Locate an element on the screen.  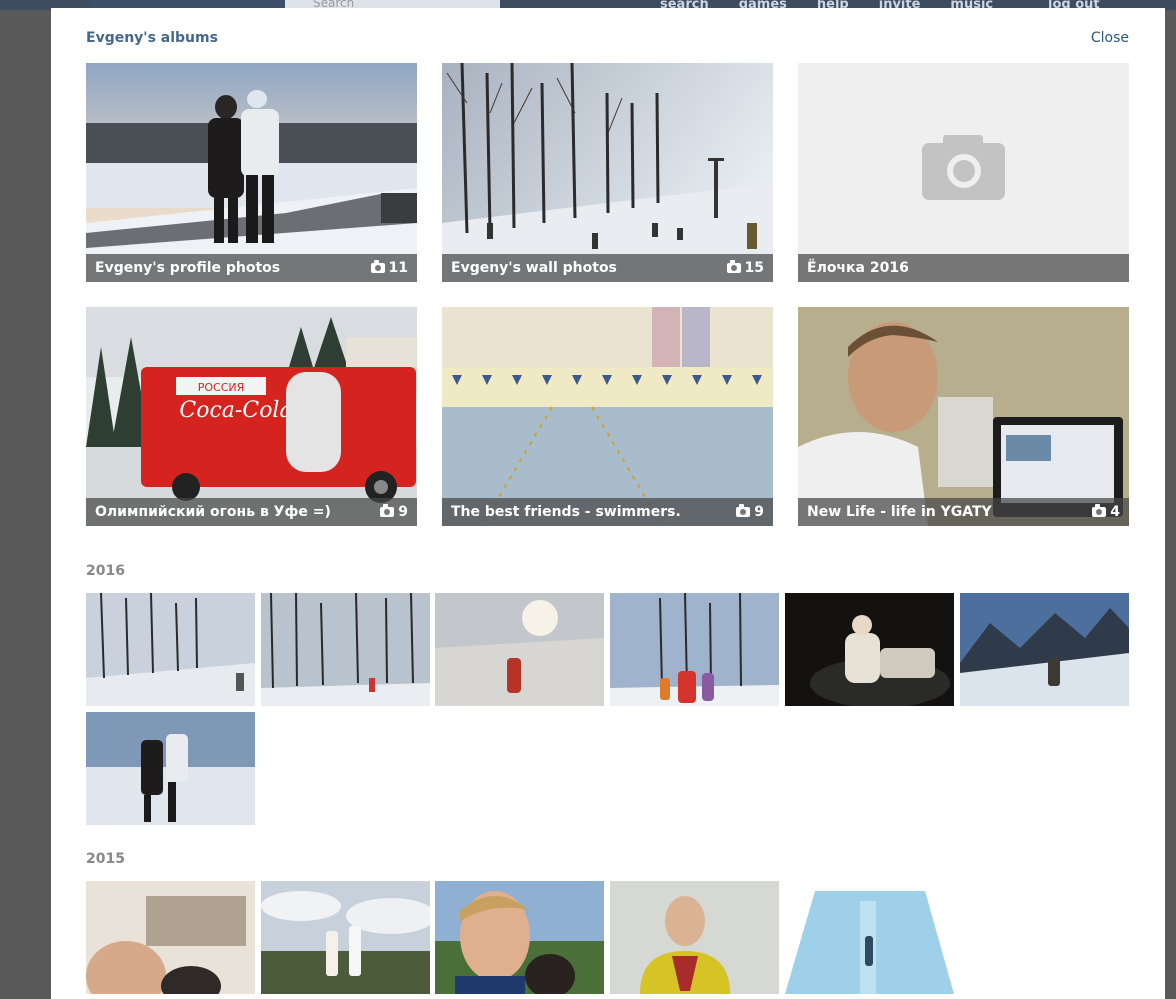
album-card-elochka-2016: Ёлочка 2016 is located at coordinates (963, 172).